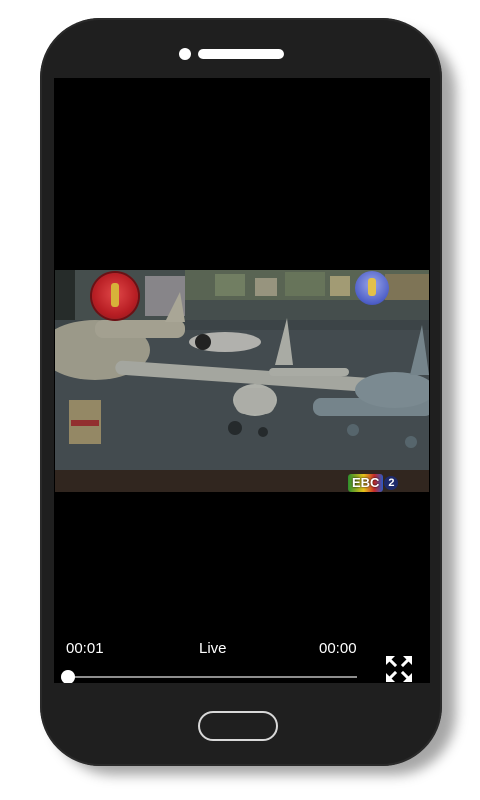  What do you see at coordinates (241, 54) in the screenshot?
I see `earpiece-speaker` at bounding box center [241, 54].